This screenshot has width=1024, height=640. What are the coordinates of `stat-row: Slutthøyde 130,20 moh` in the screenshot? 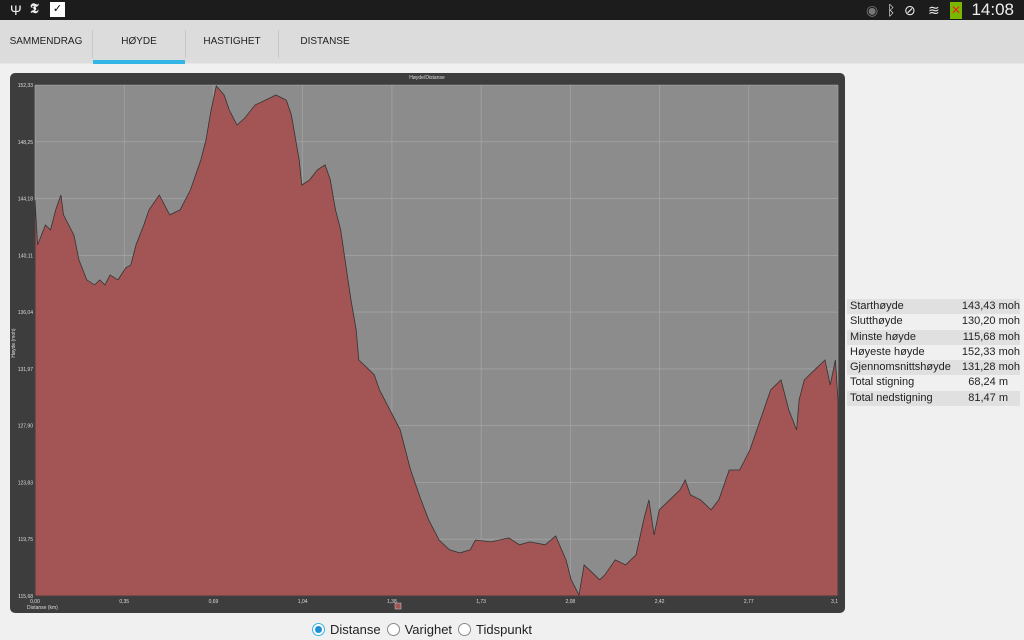 It's located at (933, 321).